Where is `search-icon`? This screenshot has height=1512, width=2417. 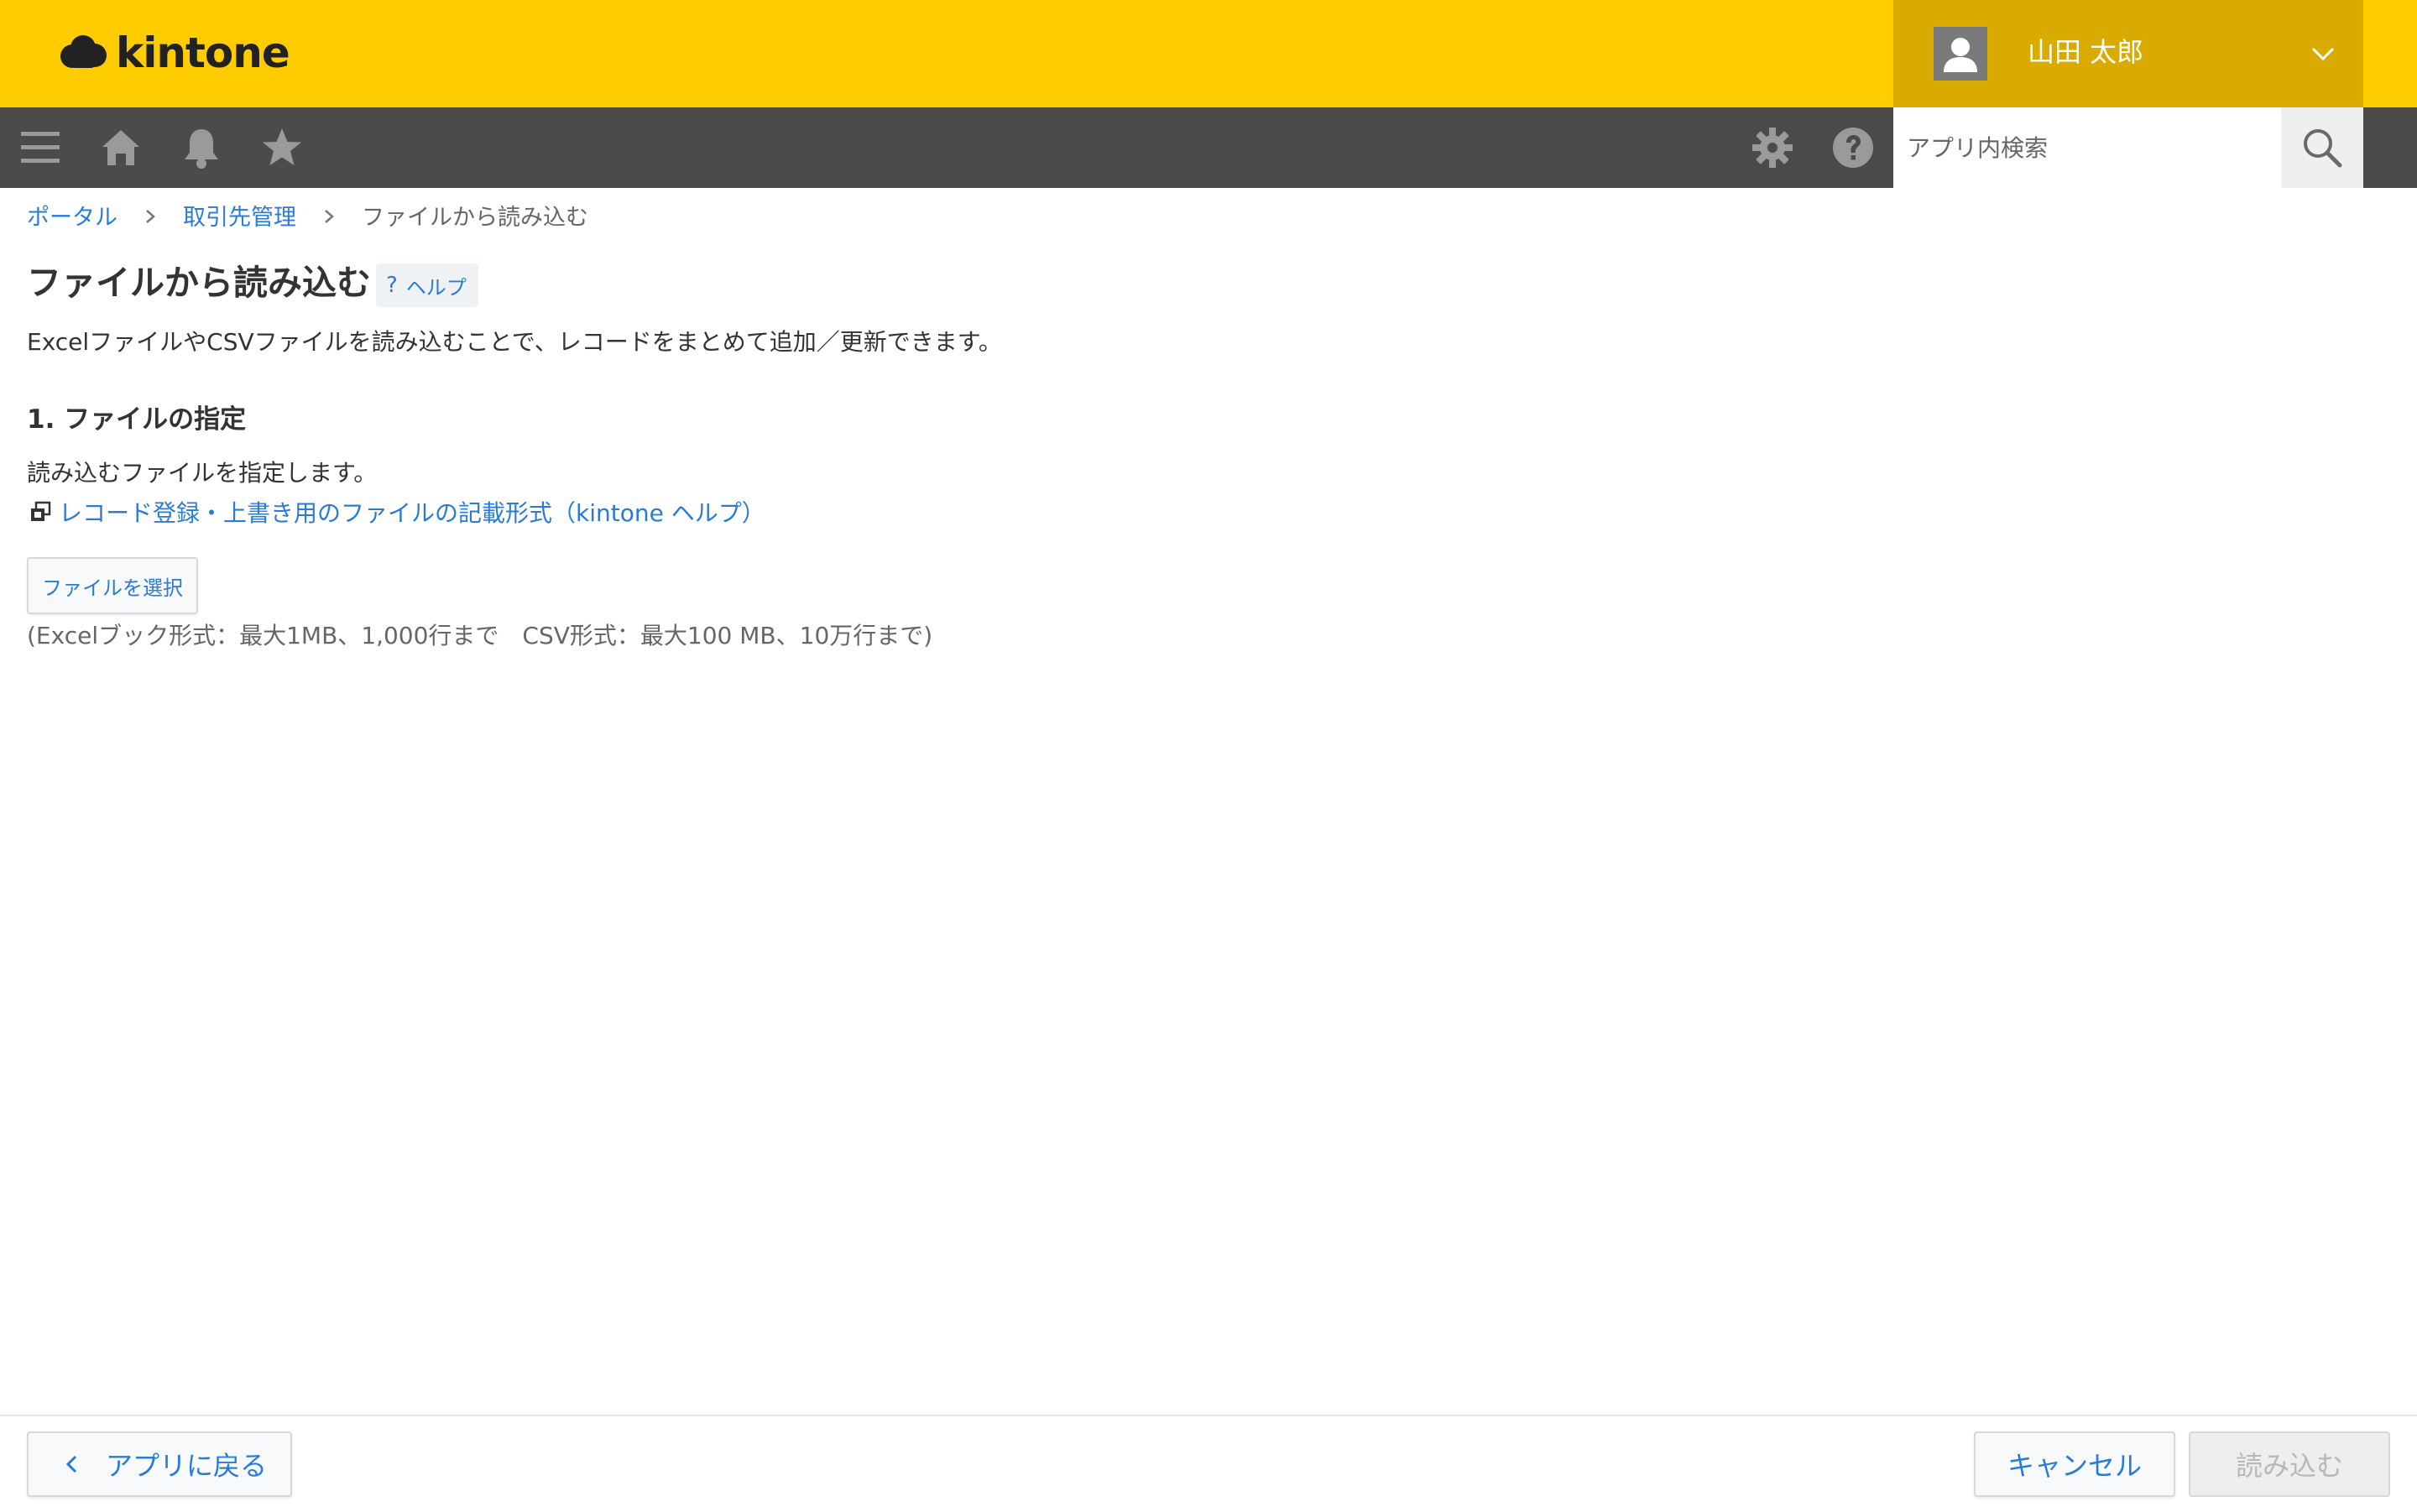 search-icon is located at coordinates (2323, 148).